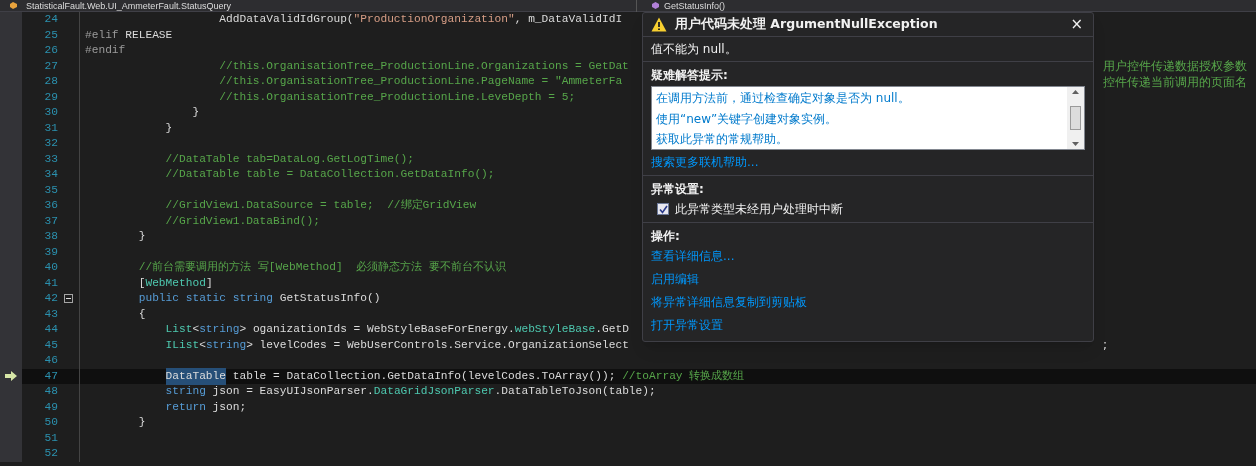 The height and width of the screenshot is (466, 1256). I want to click on code-text: .GetD, so click(612, 330).